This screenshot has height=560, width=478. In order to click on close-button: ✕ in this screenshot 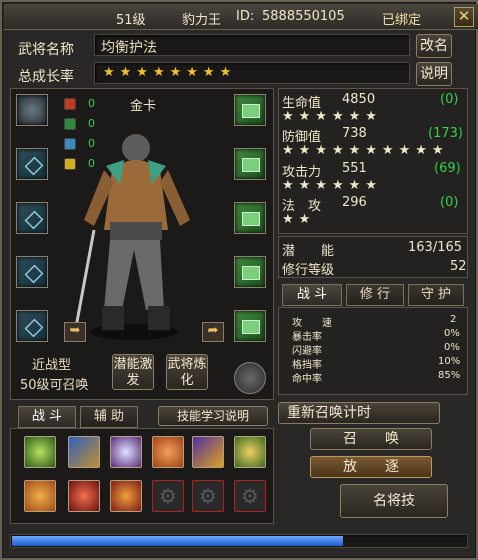, I will do `click(464, 17)`.